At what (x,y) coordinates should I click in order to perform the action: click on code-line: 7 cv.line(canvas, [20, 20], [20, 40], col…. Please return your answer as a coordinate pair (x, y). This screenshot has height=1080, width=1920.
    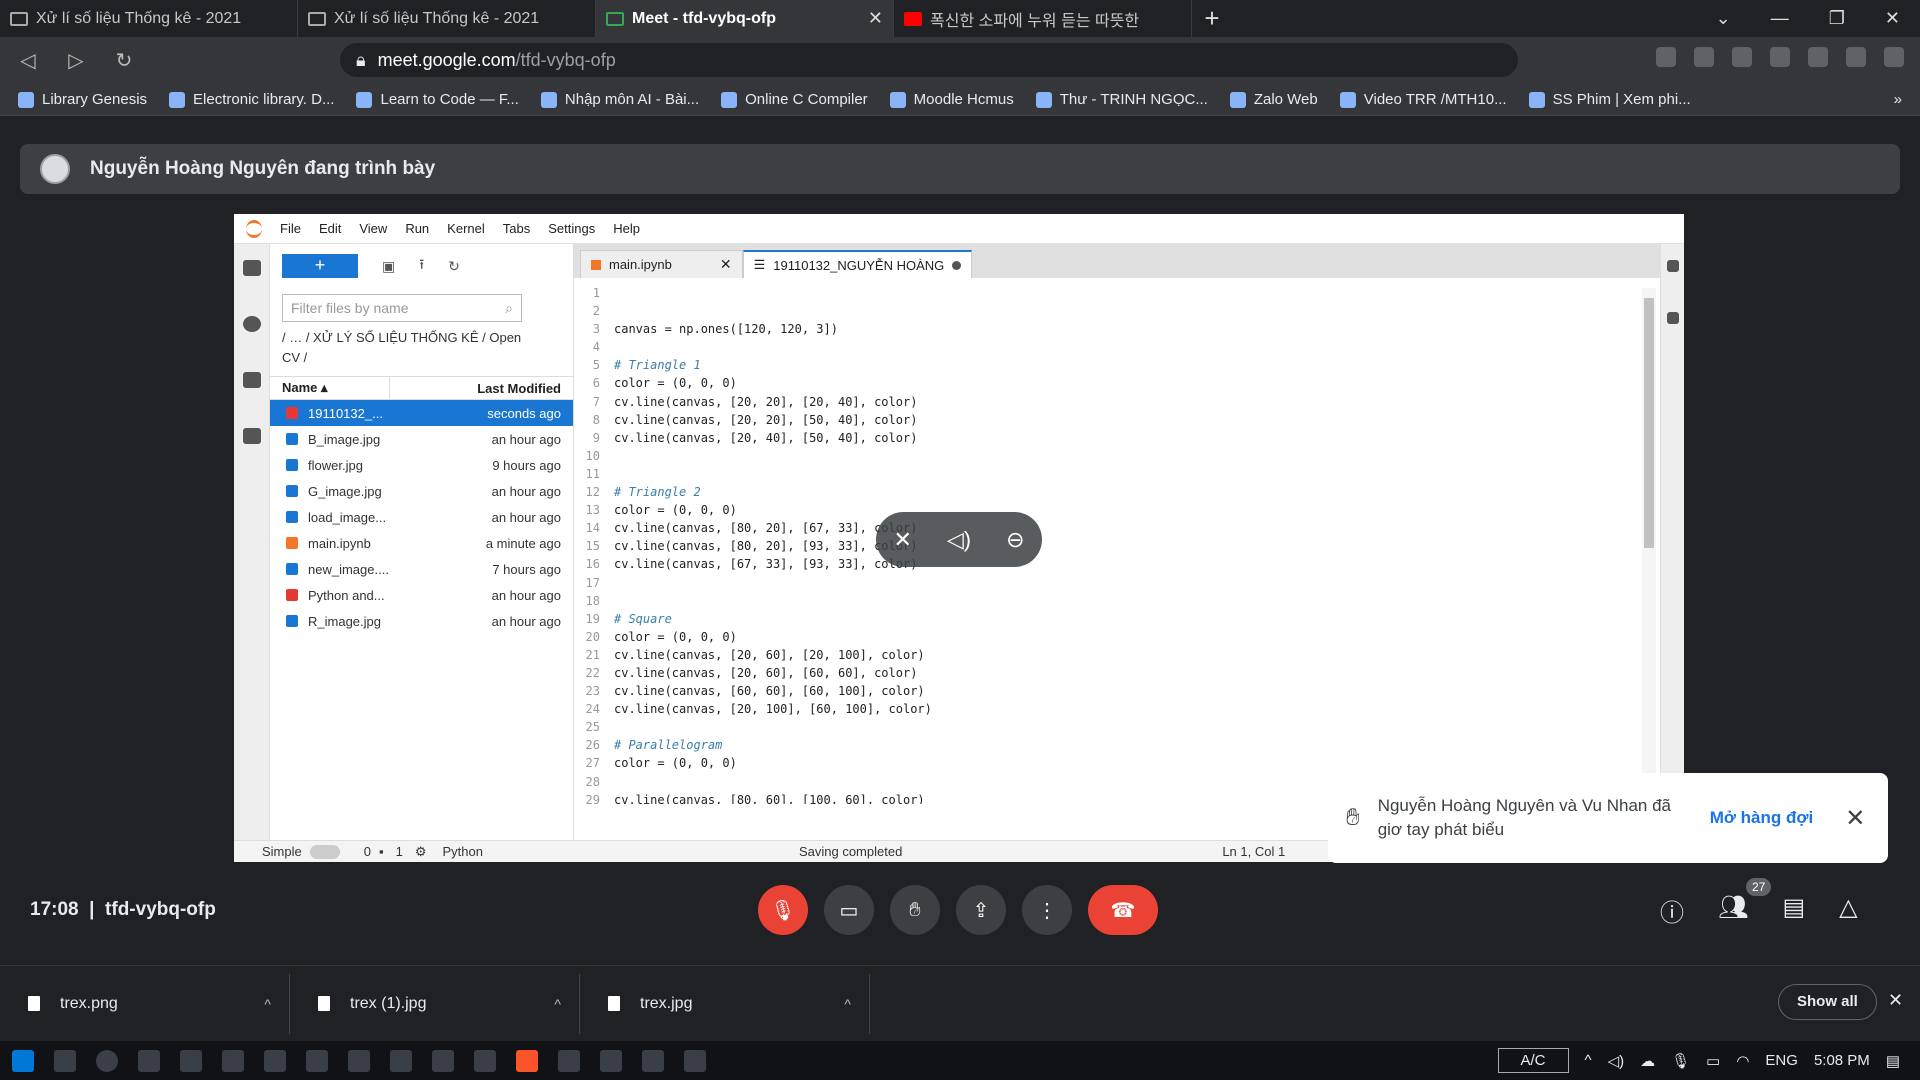
    Looking at the image, I should click on (1107, 402).